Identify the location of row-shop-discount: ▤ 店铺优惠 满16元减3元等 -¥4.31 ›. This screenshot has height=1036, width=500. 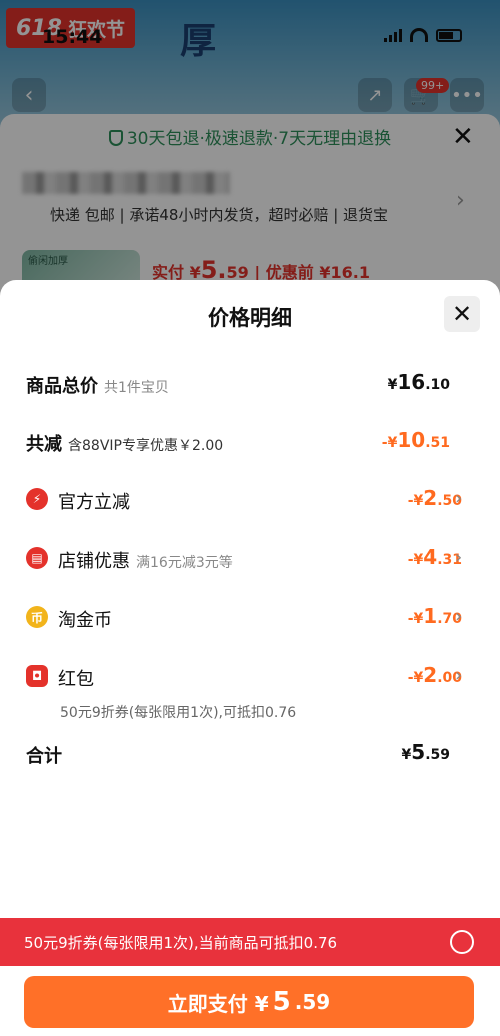
(250, 559).